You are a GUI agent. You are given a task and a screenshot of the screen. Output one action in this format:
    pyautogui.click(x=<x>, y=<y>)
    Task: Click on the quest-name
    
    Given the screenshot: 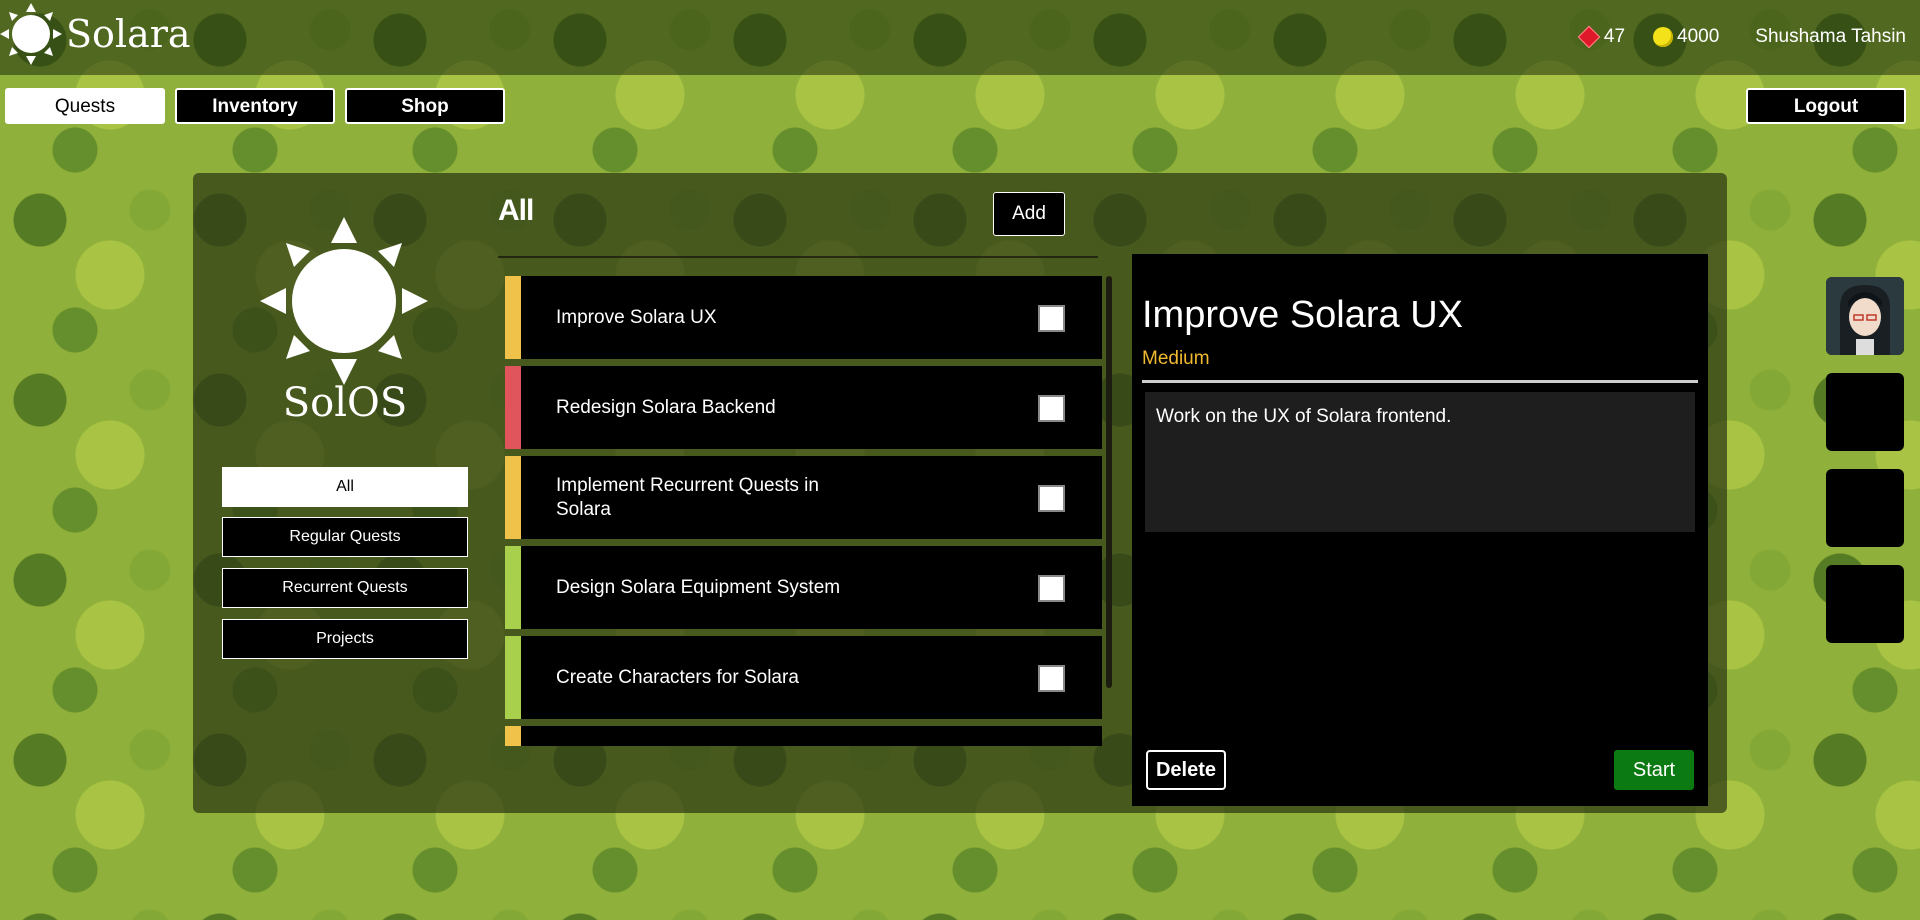 What is the action you would take?
    pyautogui.click(x=716, y=736)
    